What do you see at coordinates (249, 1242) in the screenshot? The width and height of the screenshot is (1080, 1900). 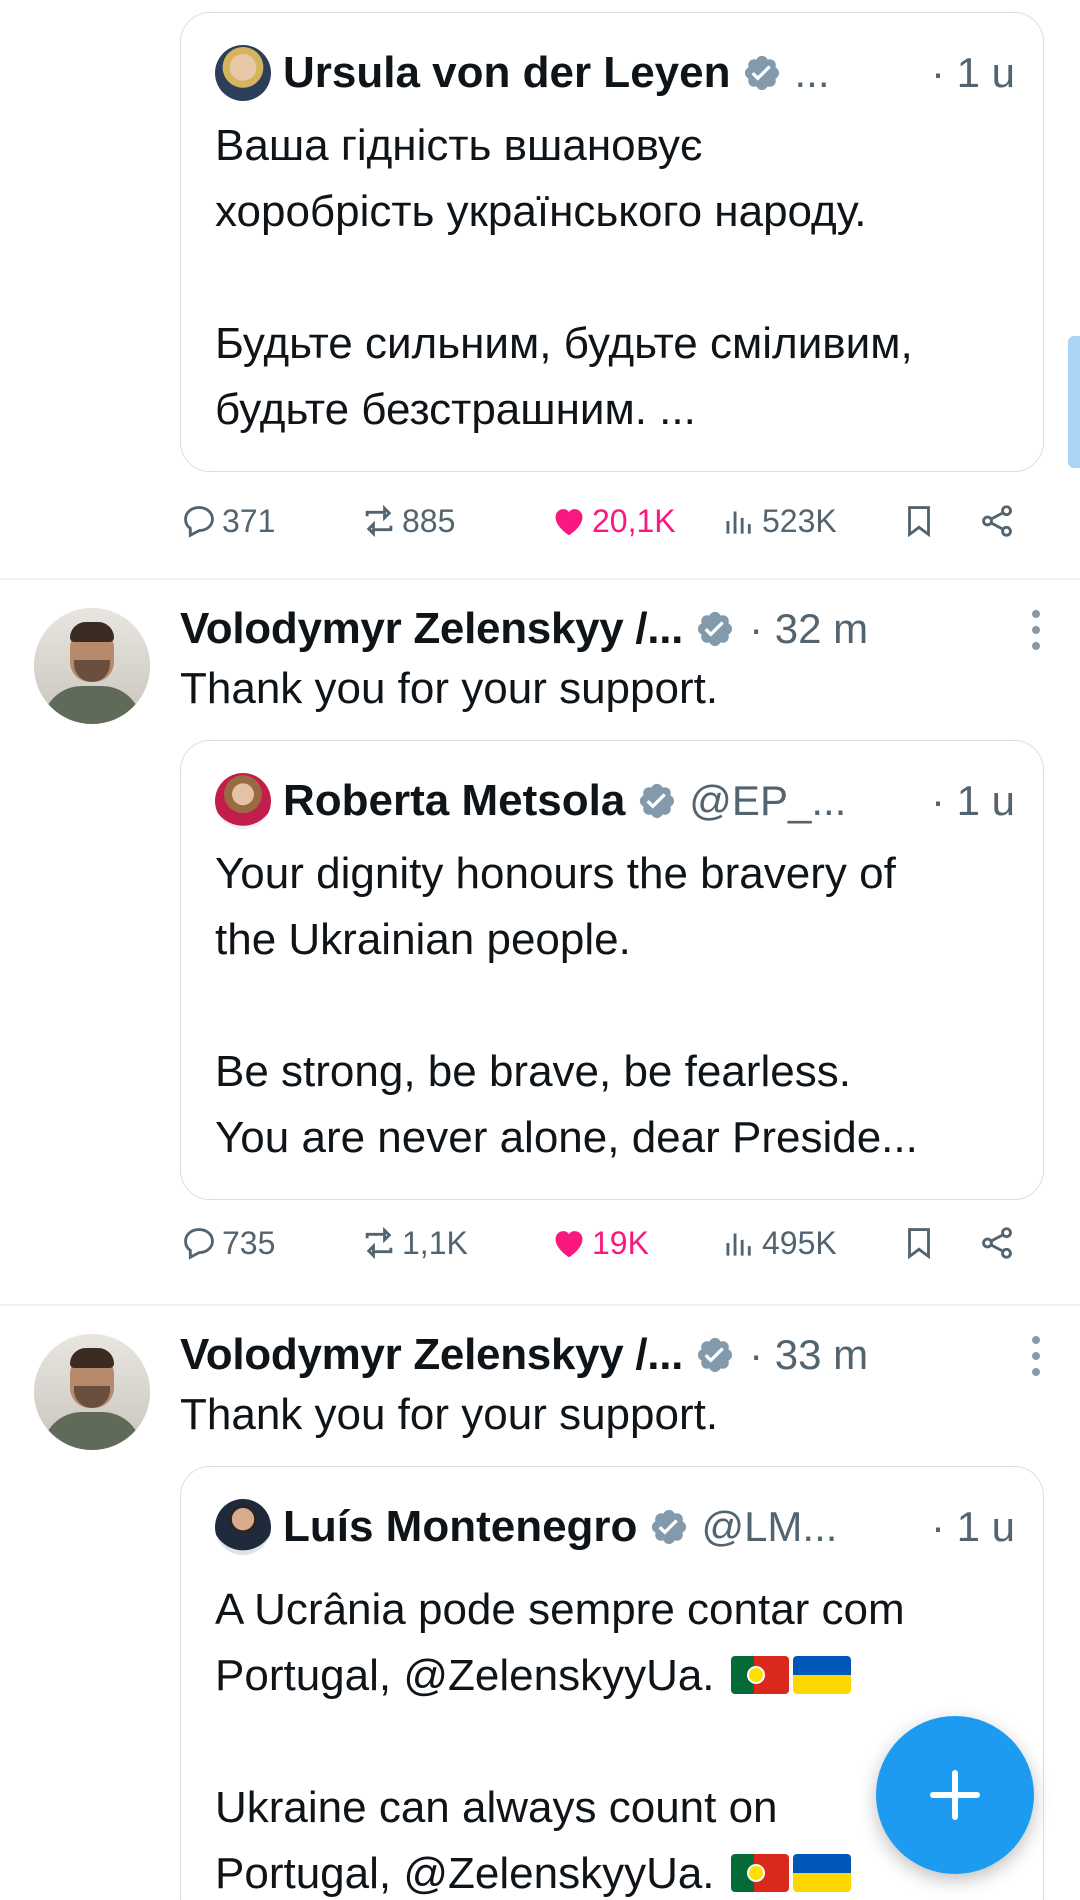 I see `reply-count: 735` at bounding box center [249, 1242].